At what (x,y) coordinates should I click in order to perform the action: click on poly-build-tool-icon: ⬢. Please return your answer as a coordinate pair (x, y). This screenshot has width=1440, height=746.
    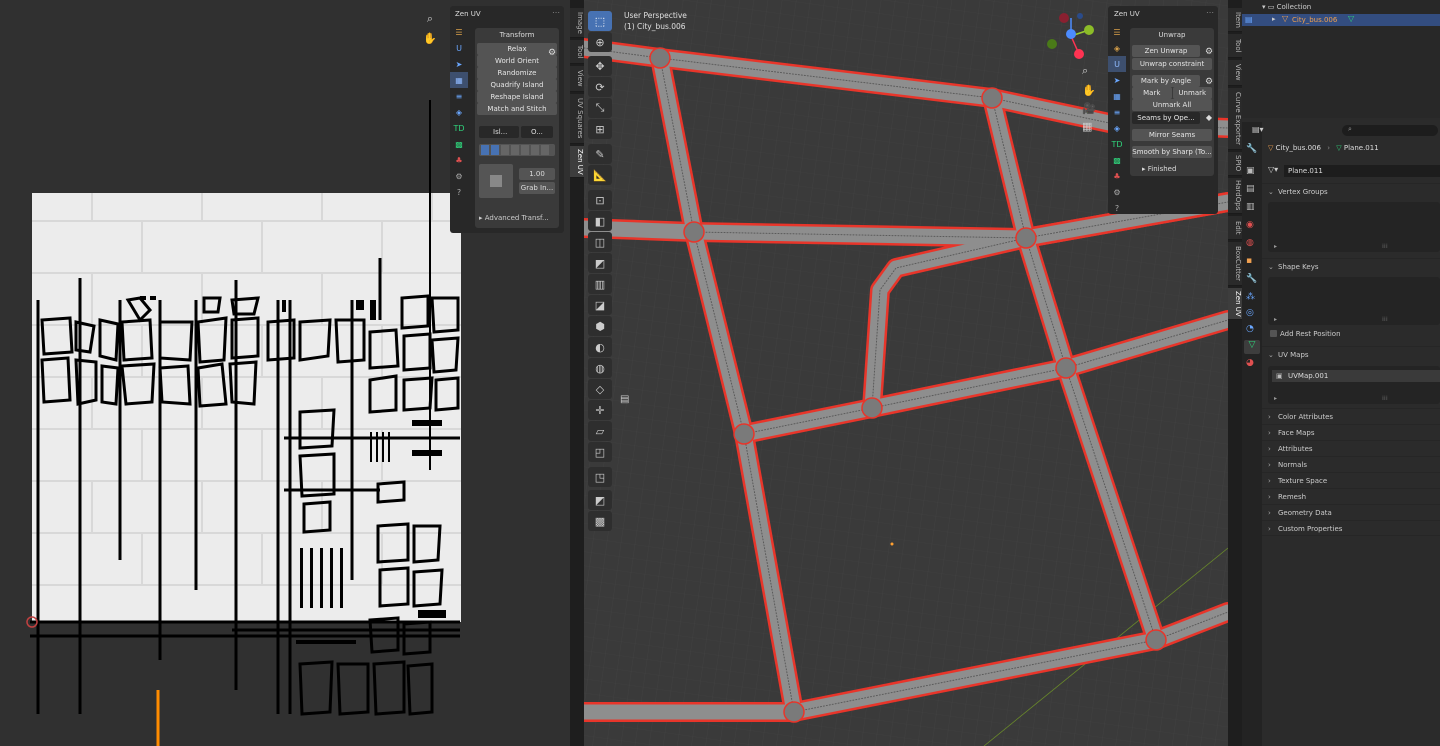
    Looking at the image, I should click on (600, 326).